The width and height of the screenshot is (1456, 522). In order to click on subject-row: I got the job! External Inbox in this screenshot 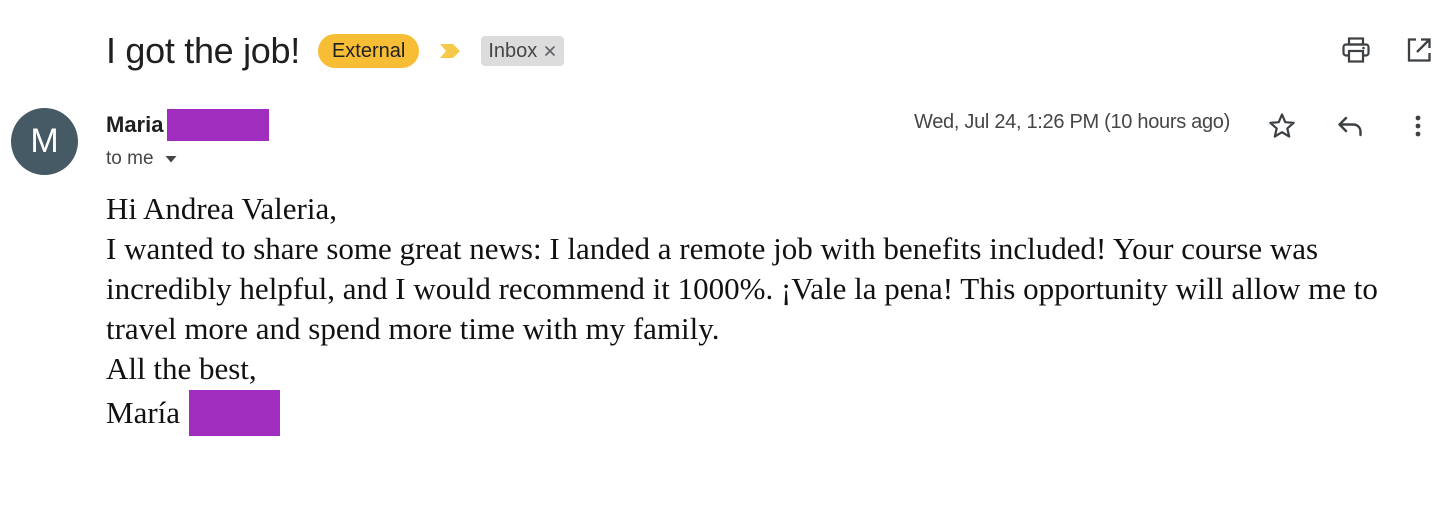, I will do `click(335, 51)`.